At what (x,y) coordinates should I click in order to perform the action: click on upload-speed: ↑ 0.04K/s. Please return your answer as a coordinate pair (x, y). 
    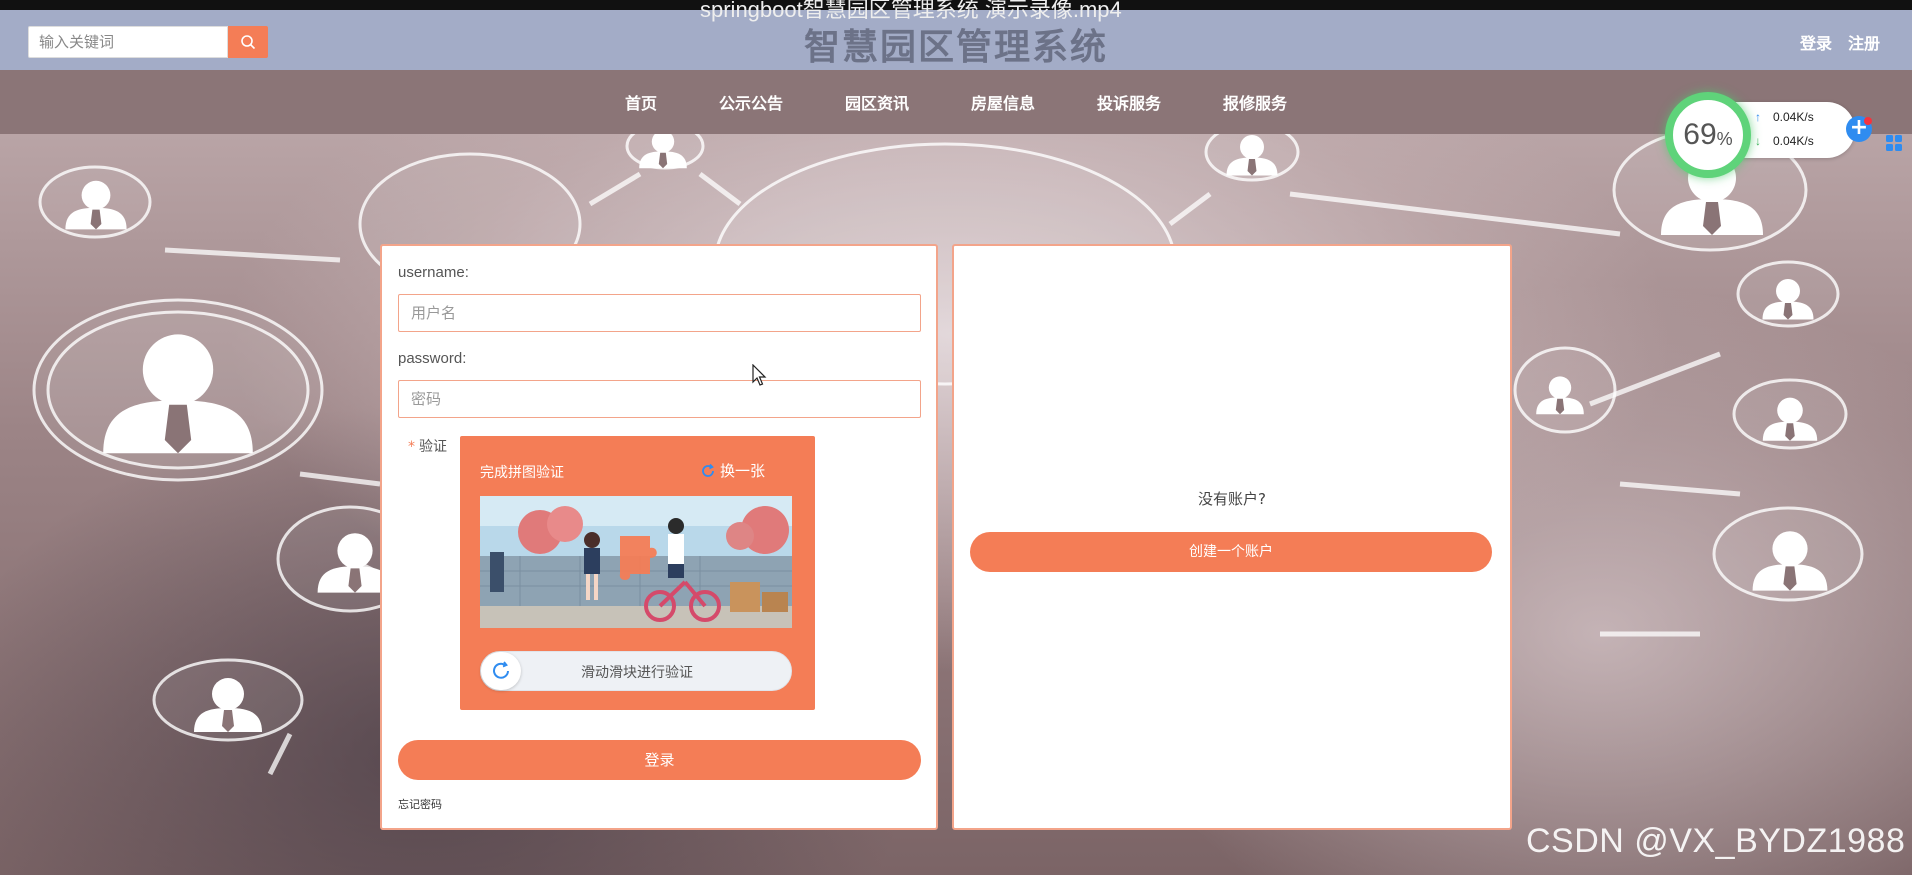
    Looking at the image, I should click on (1784, 117).